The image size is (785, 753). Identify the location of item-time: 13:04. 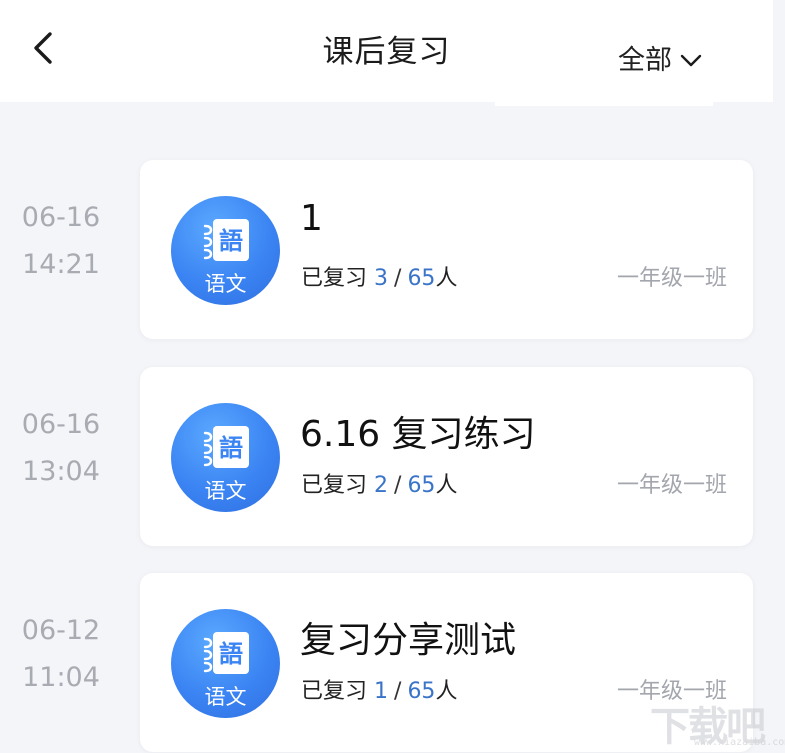
(61, 471).